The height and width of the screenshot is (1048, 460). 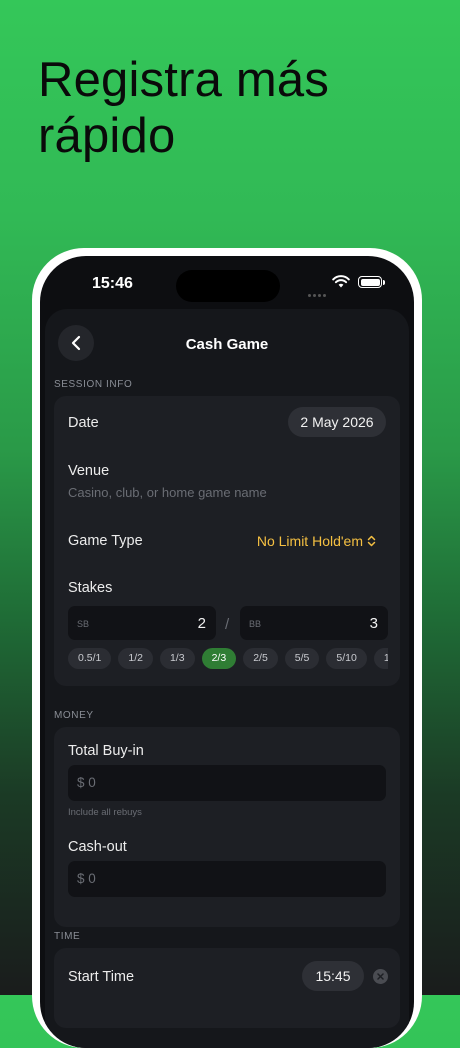 What do you see at coordinates (371, 282) in the screenshot?
I see `battery-icon` at bounding box center [371, 282].